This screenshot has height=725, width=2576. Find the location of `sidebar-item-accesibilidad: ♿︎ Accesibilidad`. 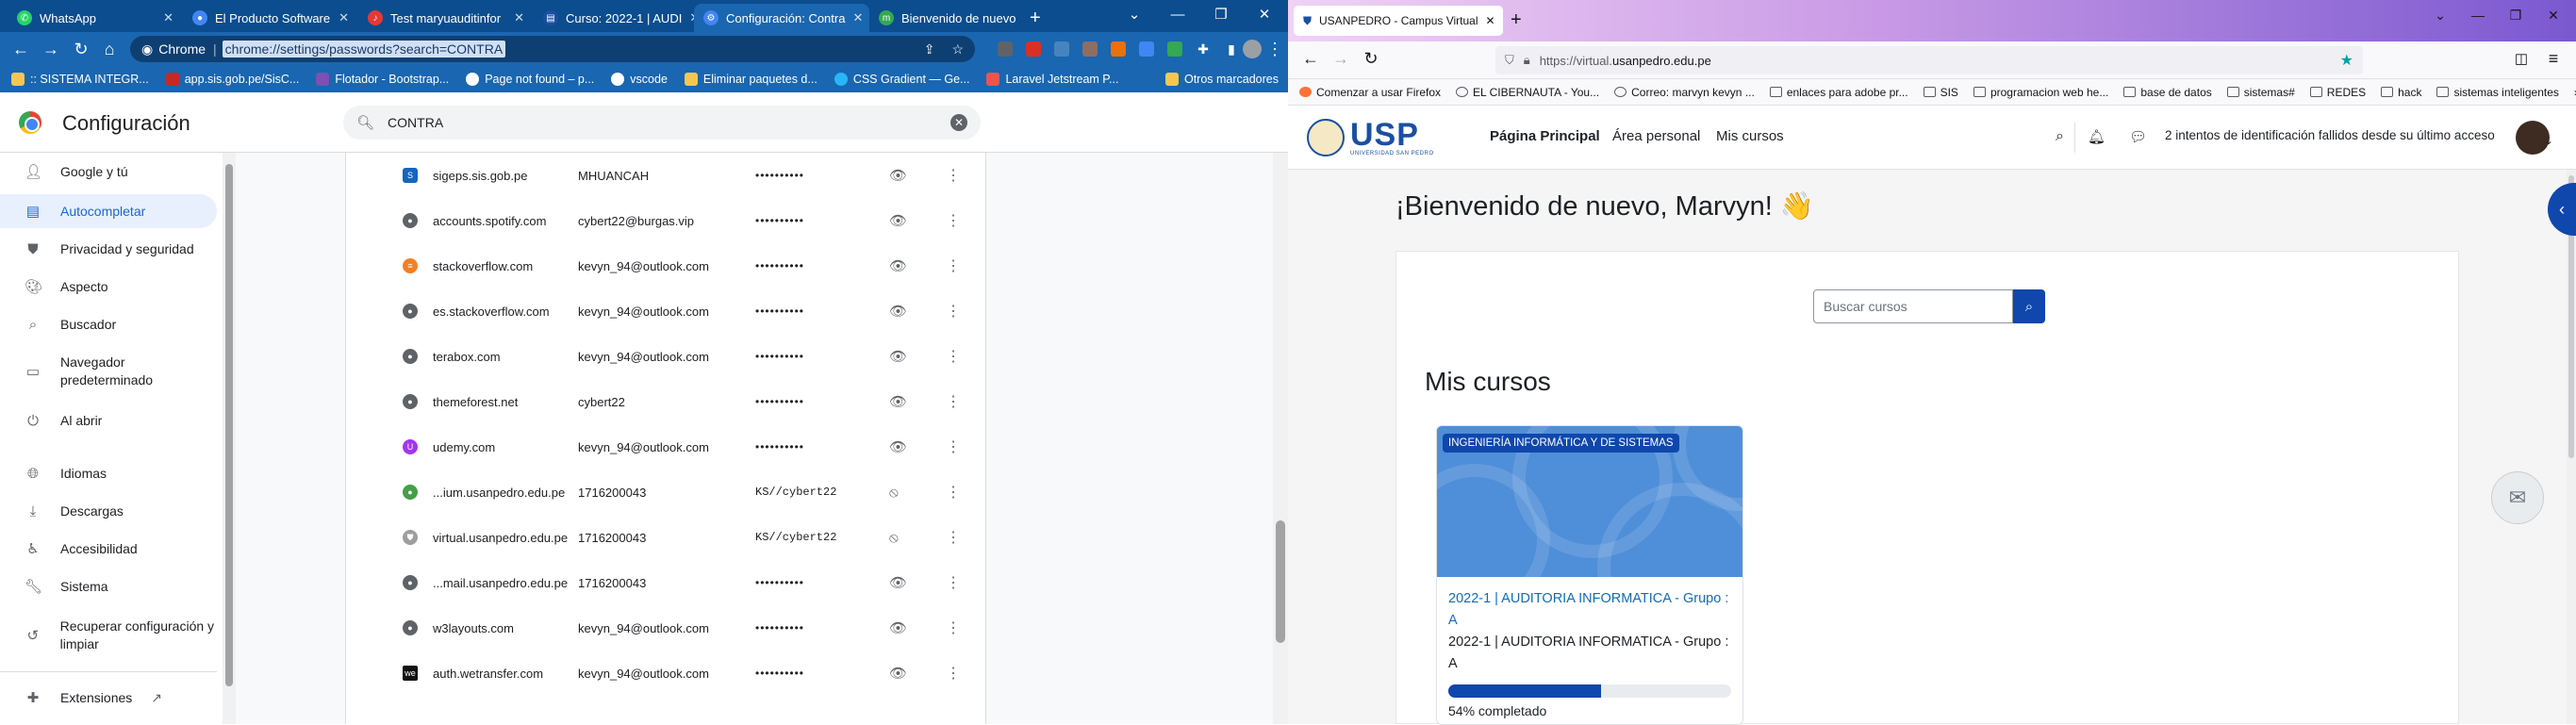

sidebar-item-accesibilidad: ♿︎ Accesibilidad is located at coordinates (108, 549).